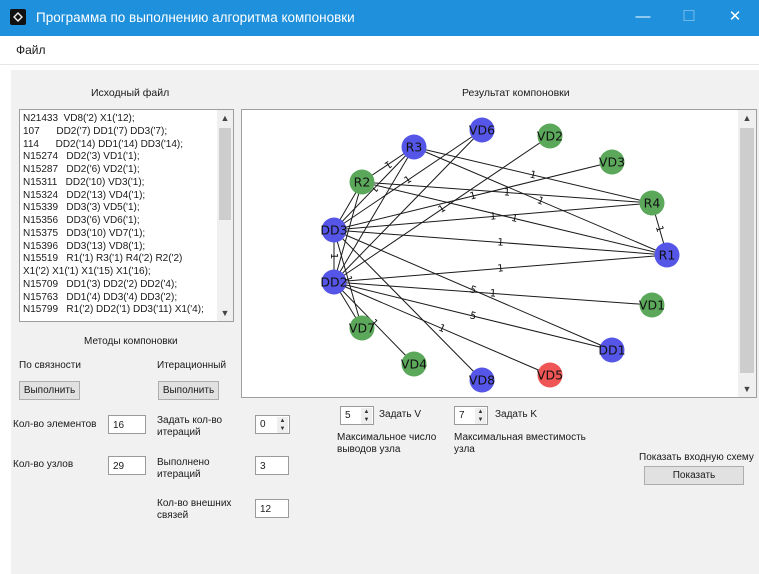 The height and width of the screenshot is (574, 759). I want to click on node-label: VD4, so click(414, 364).